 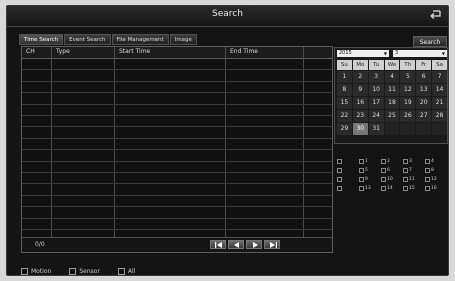 I want to click on calendar-day: 31, so click(x=376, y=129).